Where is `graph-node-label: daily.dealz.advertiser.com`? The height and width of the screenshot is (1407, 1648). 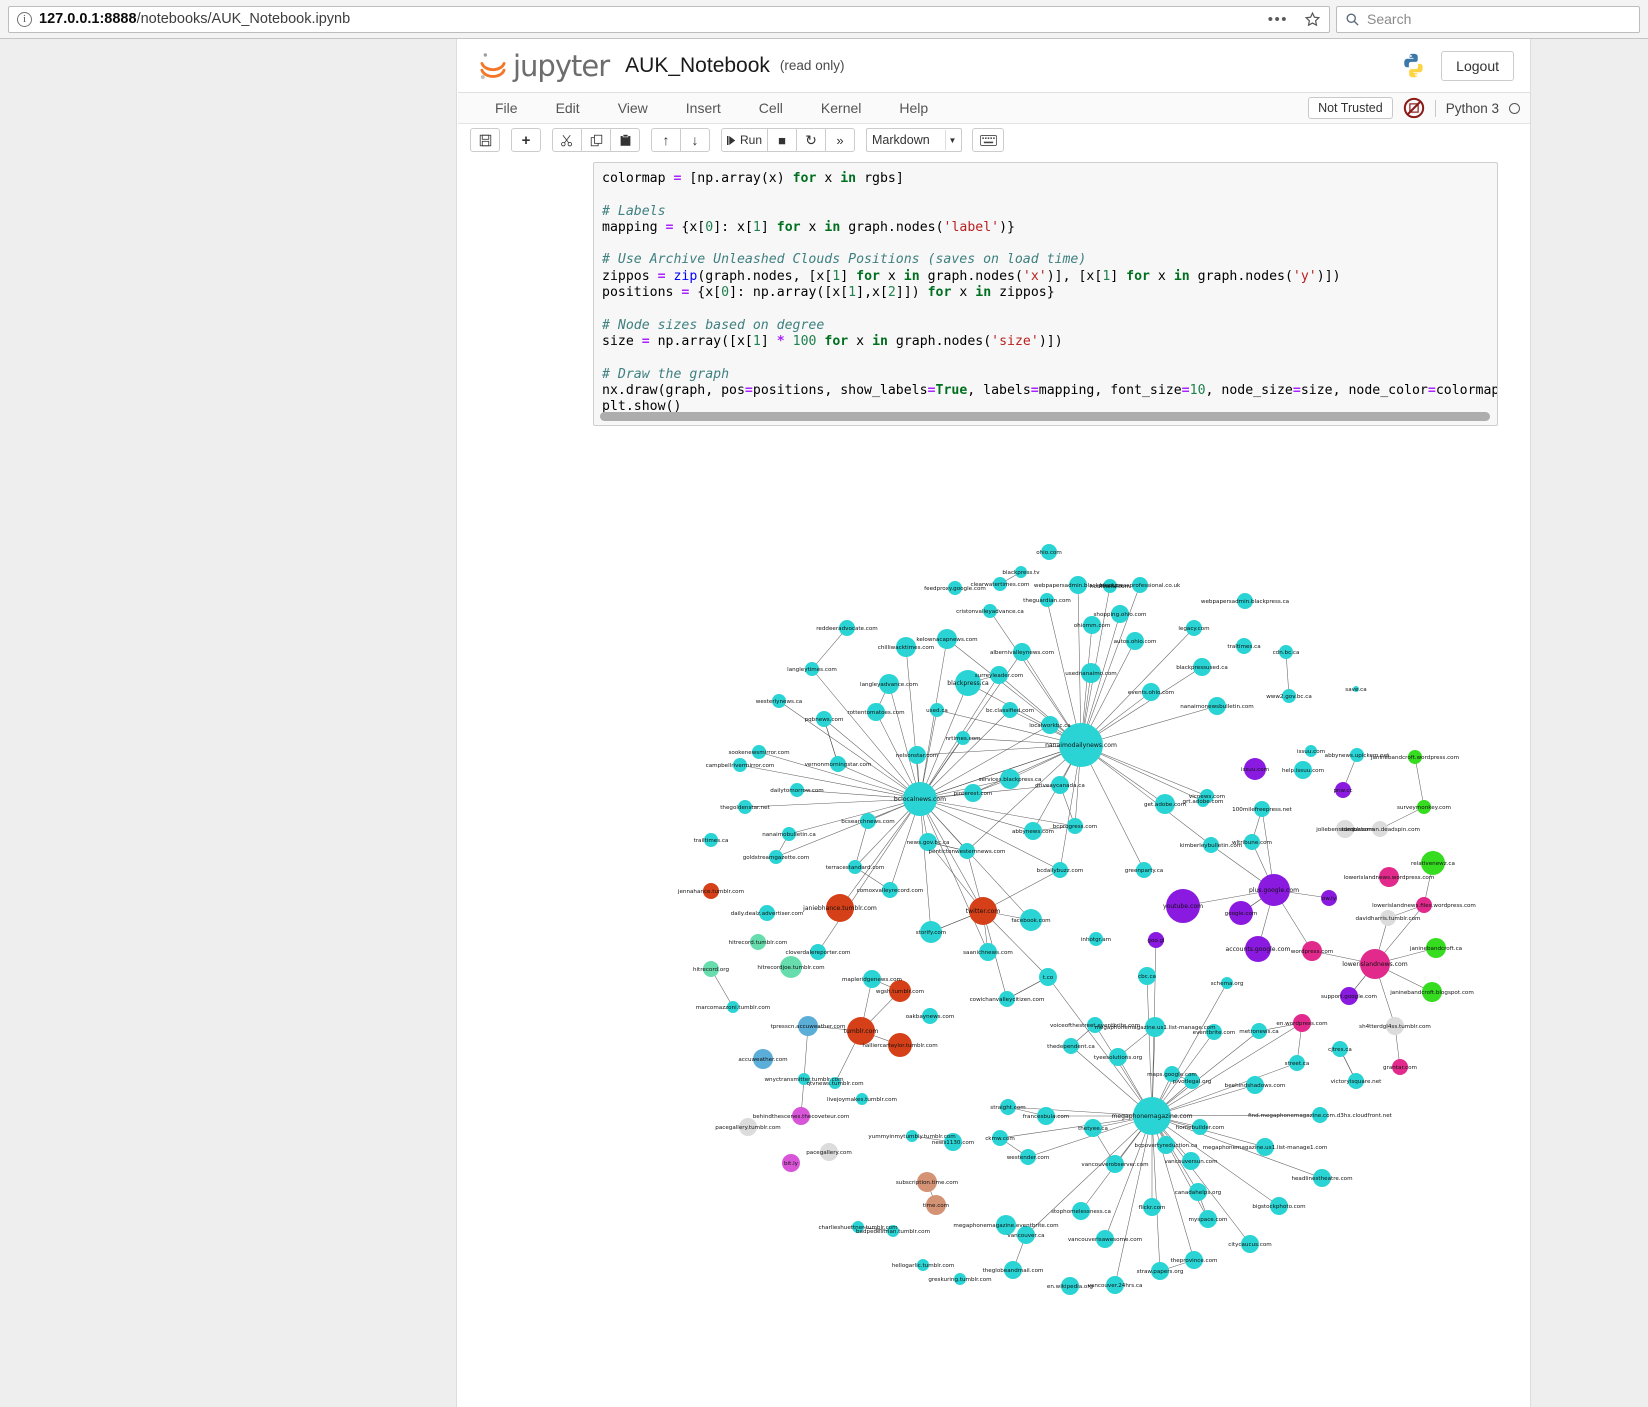
graph-node-label: daily.dealz.advertiser.com is located at coordinates (767, 914).